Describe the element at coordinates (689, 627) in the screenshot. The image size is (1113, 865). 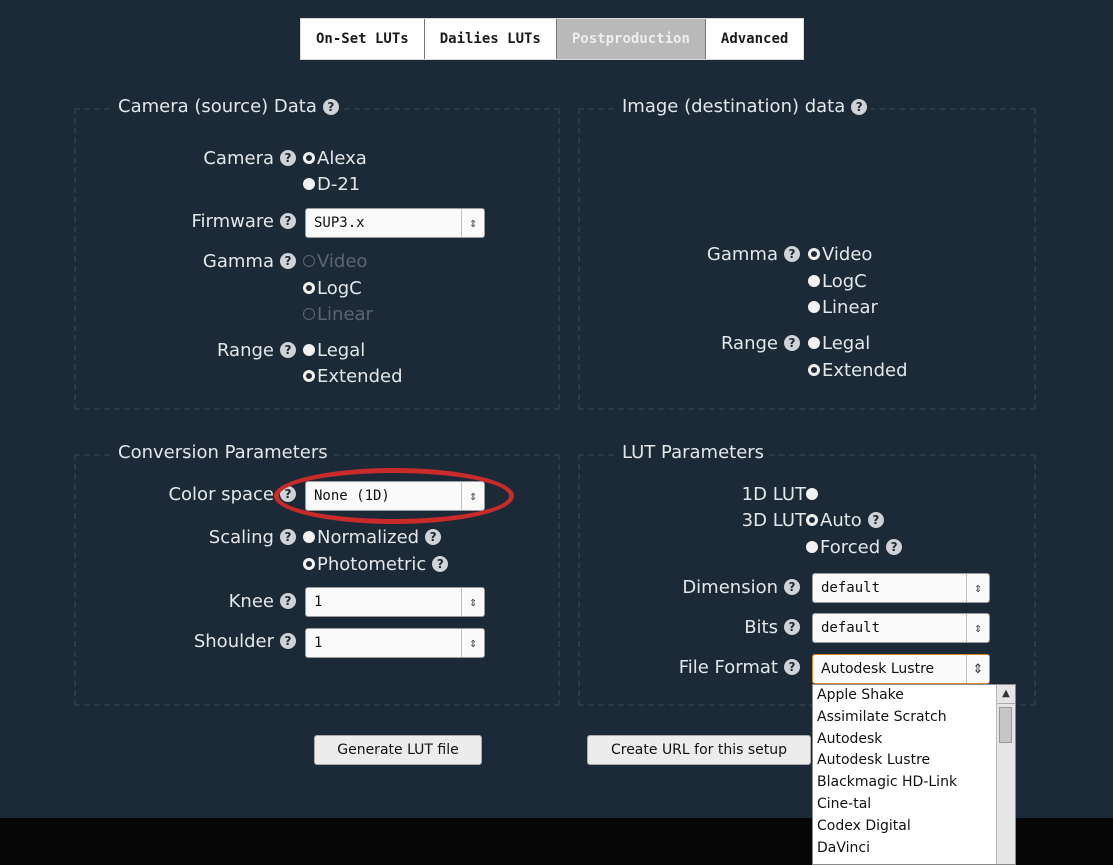
I see `bits-label: Bits?` at that location.